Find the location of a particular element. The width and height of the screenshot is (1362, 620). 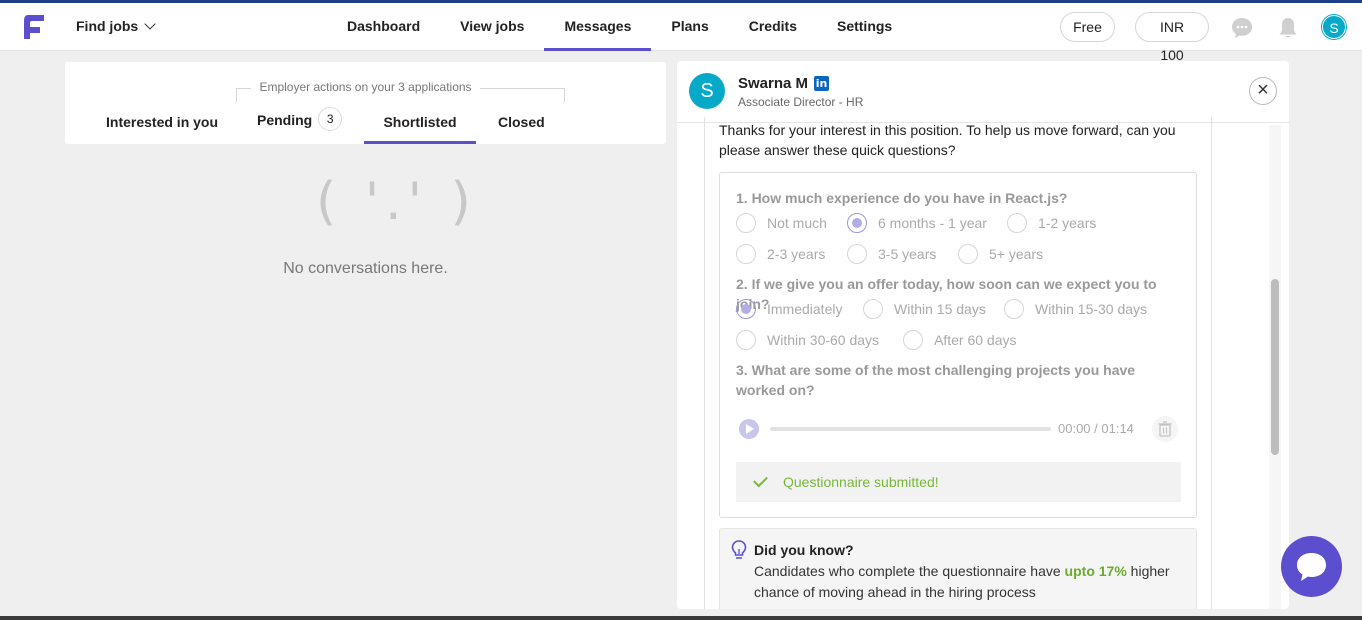

did-you-know-title: Did you know? is located at coordinates (804, 550).